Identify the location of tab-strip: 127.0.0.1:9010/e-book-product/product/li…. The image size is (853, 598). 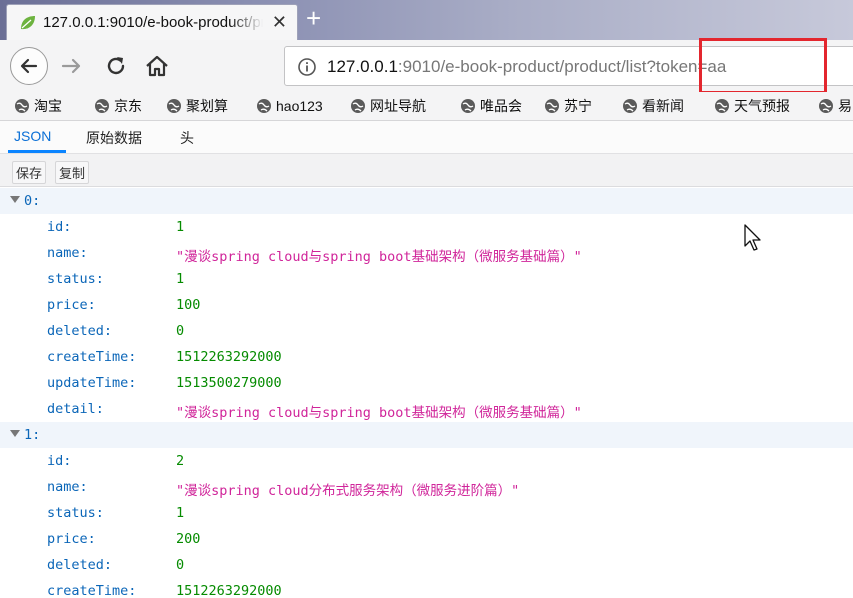
(426, 20).